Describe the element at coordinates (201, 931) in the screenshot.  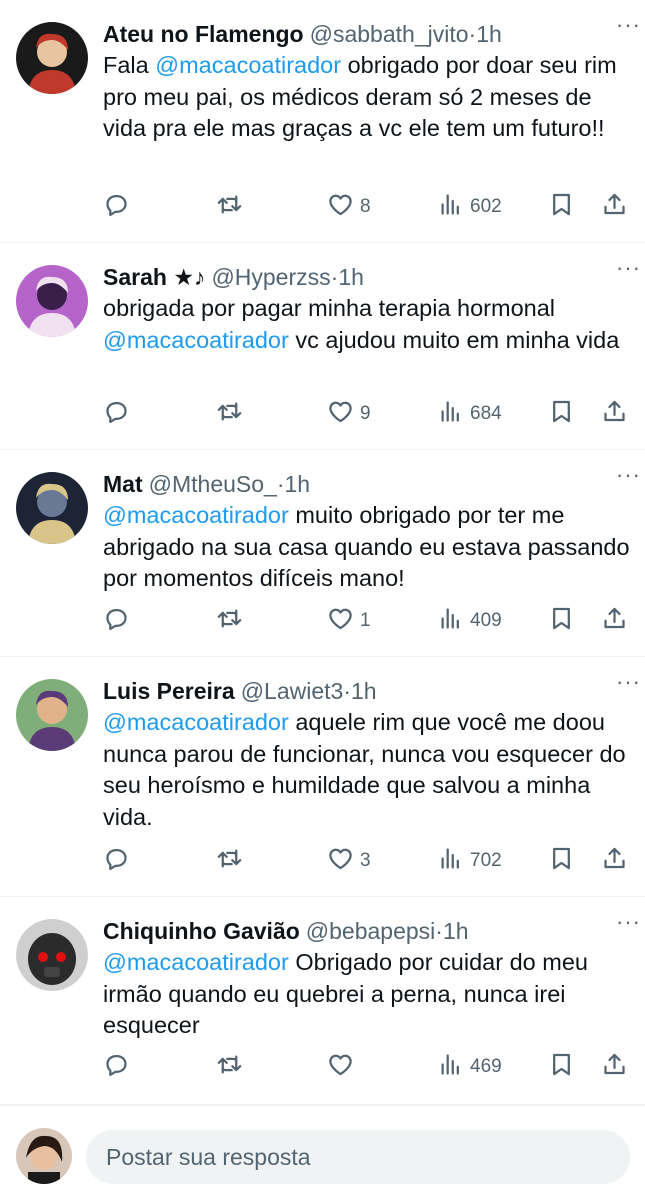
I see `author-name: Chiquinho Gavião` at that location.